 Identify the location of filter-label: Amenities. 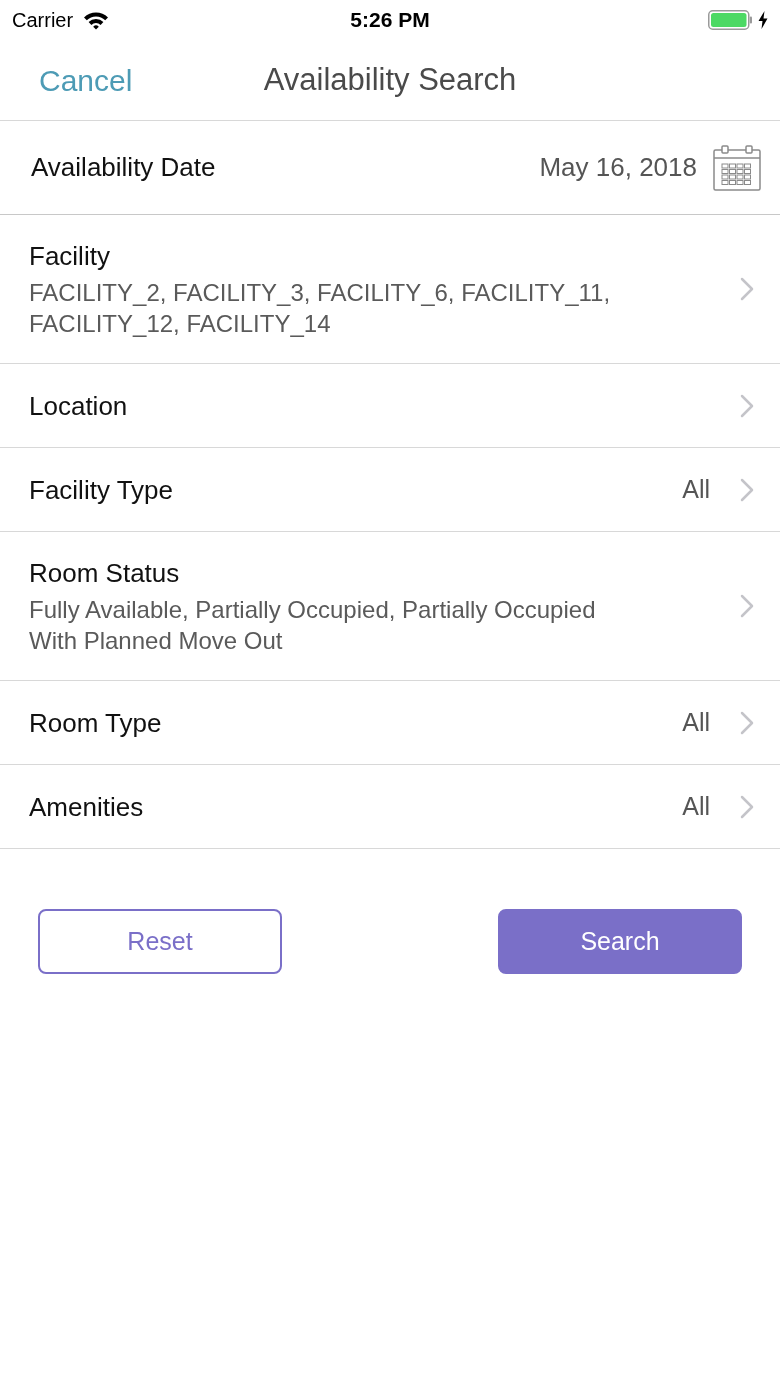
(87, 807).